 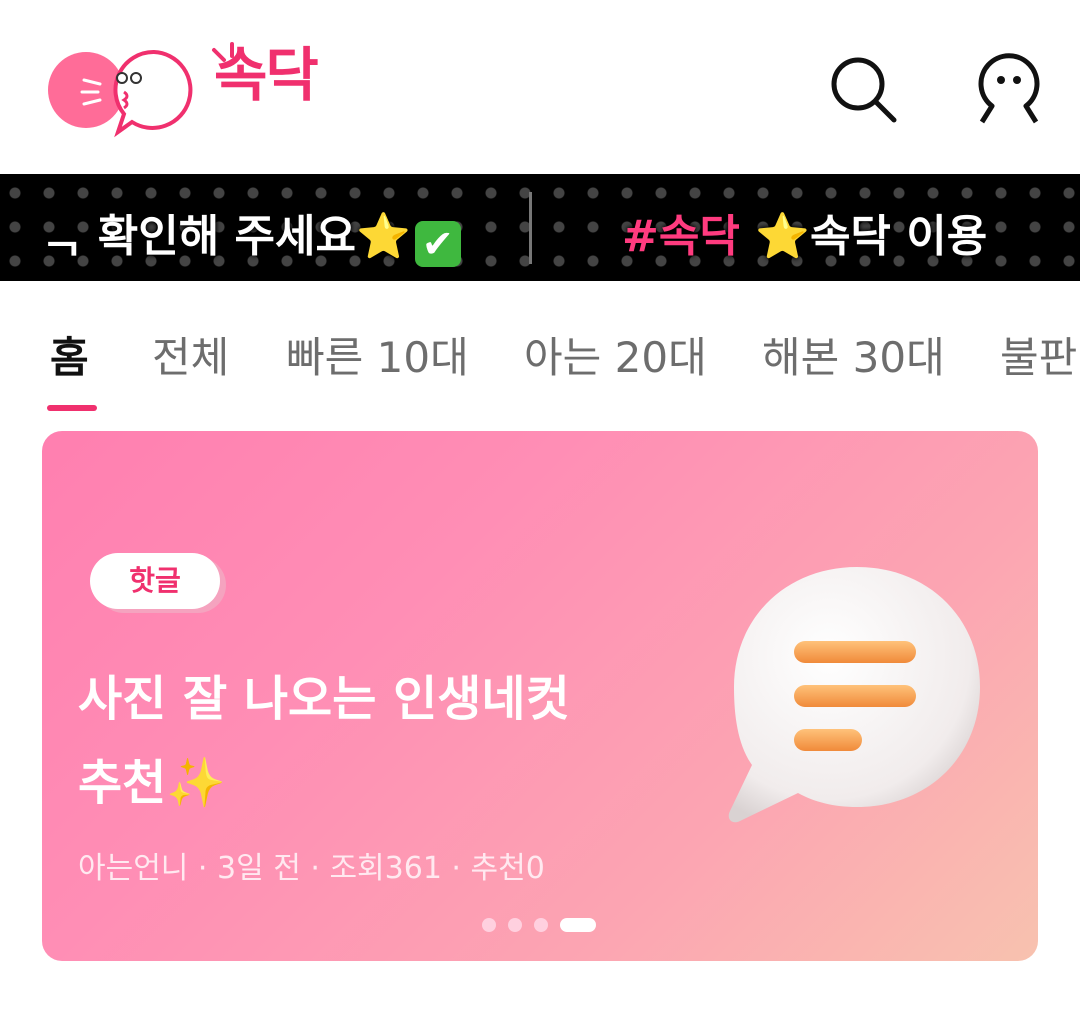 What do you see at coordinates (69, 354) in the screenshot?
I see `tab-home: 홈` at bounding box center [69, 354].